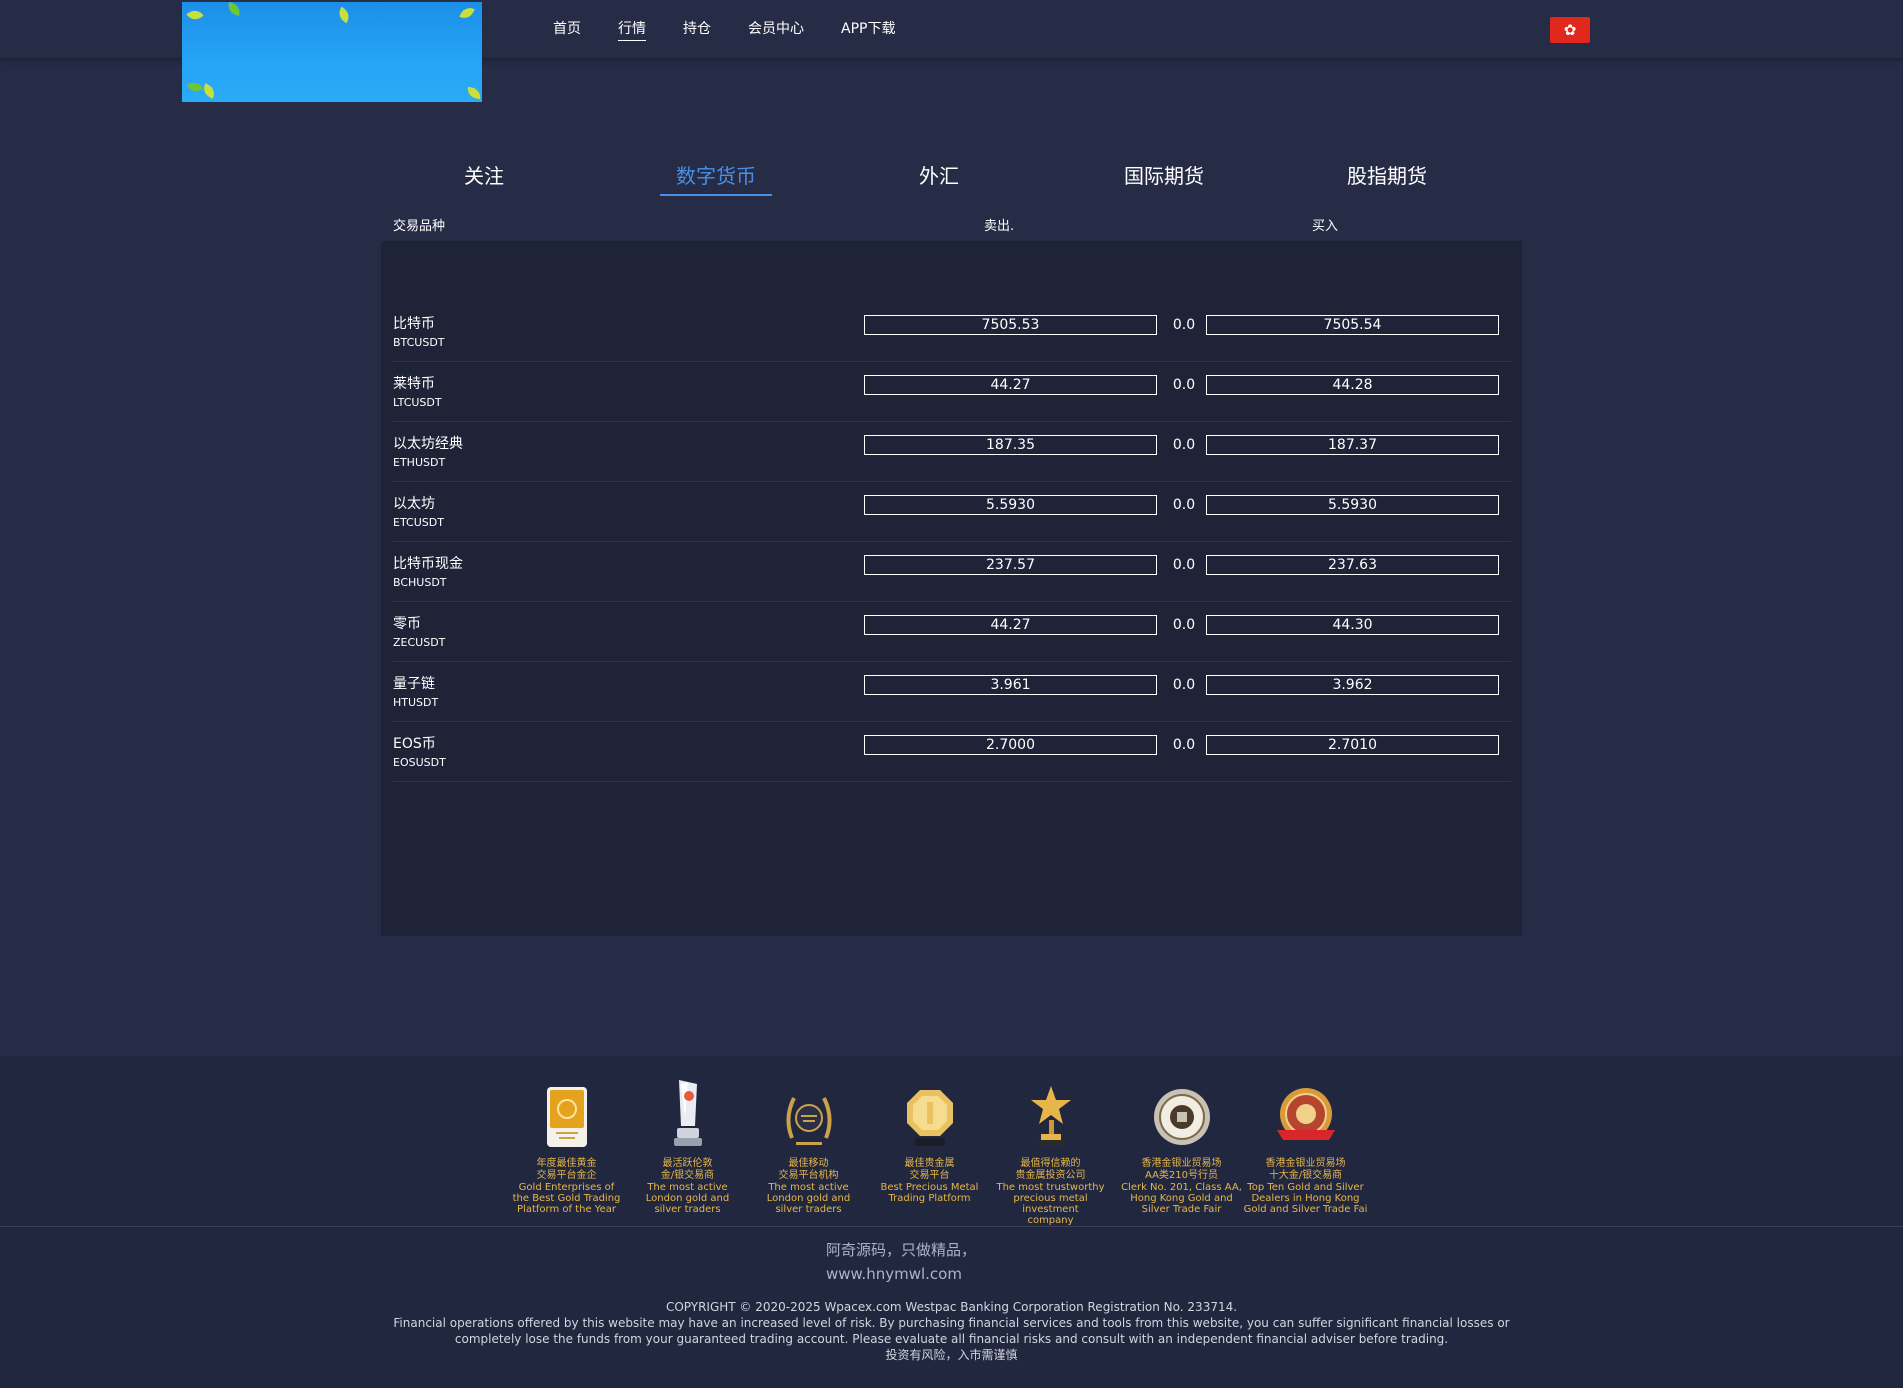 Image resolution: width=1903 pixels, height=1388 pixels. Describe the element at coordinates (1010, 325) in the screenshot. I see `sell-price: 7505.53` at that location.